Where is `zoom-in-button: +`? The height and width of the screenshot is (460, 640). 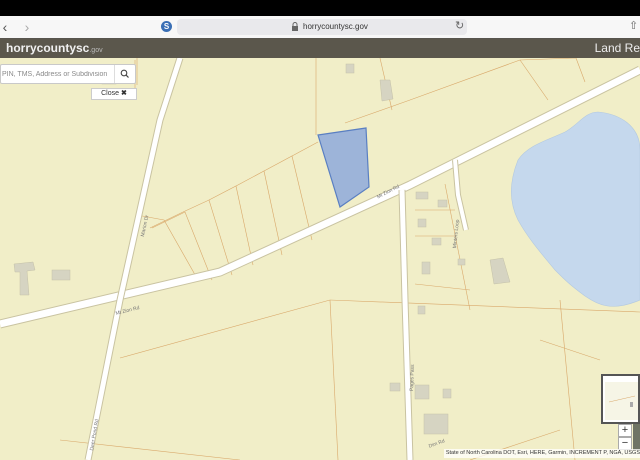
zoom-in-button: + is located at coordinates (625, 430).